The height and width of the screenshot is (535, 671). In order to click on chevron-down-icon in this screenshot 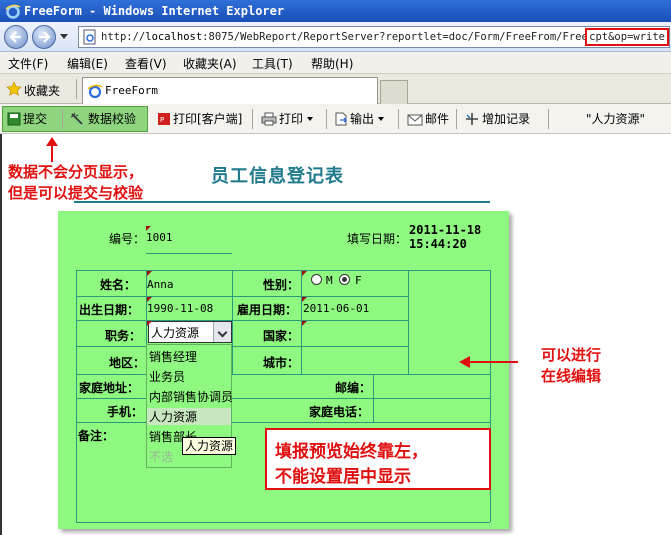, I will do `click(222, 332)`.